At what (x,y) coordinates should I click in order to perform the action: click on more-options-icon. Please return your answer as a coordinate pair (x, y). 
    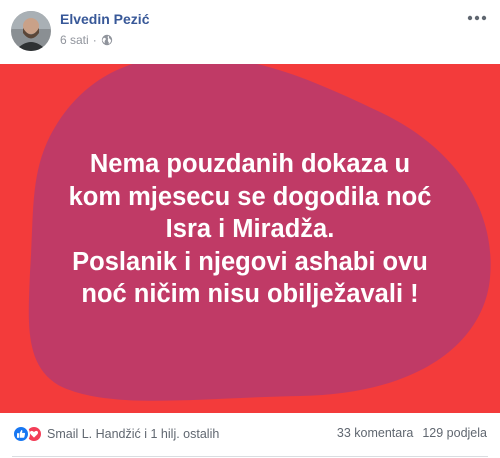
    Looking at the image, I should click on (477, 18).